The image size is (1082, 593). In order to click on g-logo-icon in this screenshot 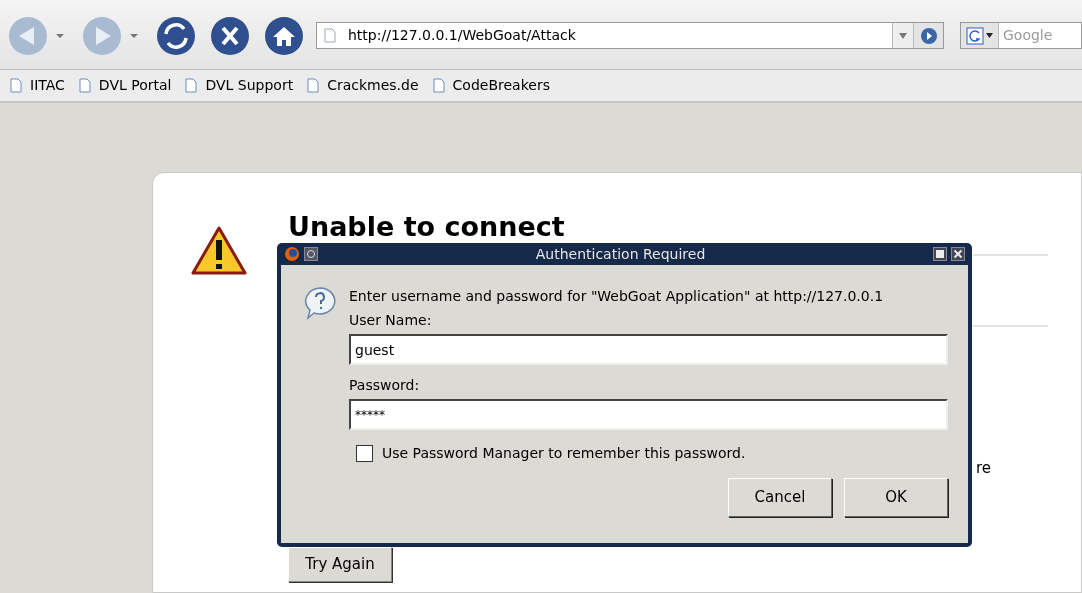, I will do `click(975, 35)`.